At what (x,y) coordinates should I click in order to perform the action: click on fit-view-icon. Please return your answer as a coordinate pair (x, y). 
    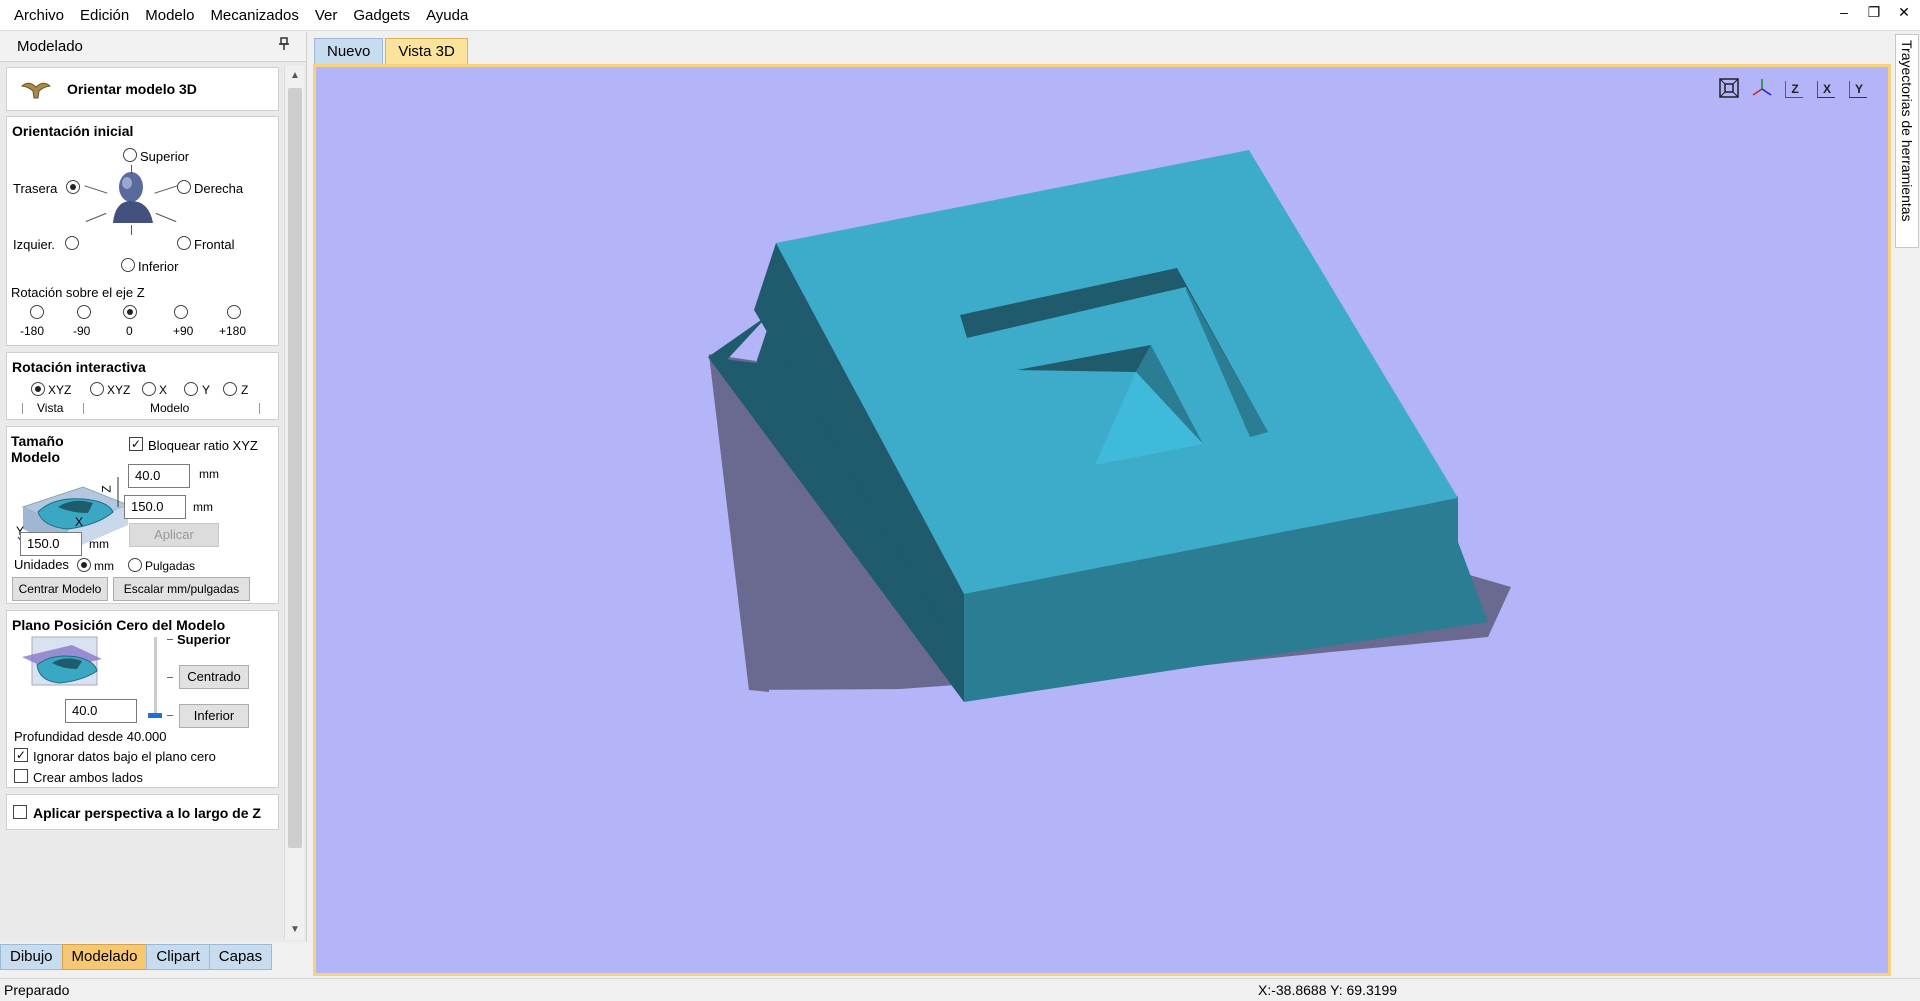
    Looking at the image, I should click on (1731, 89).